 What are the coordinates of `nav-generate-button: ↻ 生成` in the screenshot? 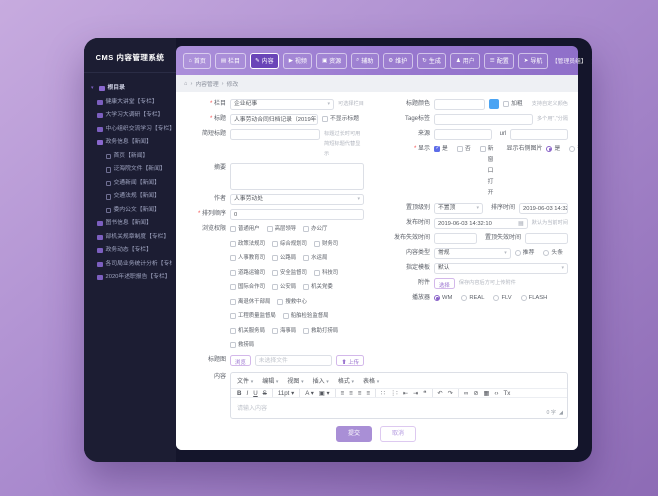 It's located at (431, 60).